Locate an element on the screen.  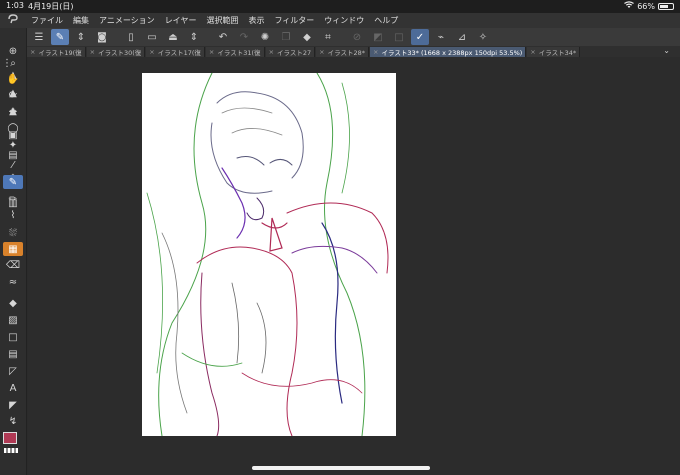
text-tool-icon: A is located at coordinates (13, 388).